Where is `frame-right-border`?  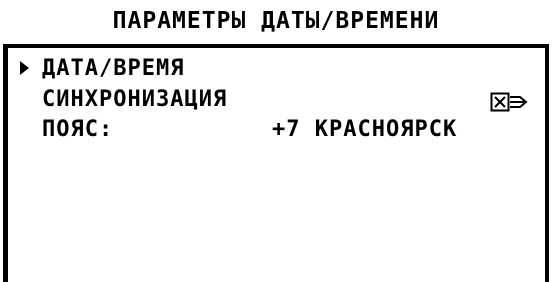
frame-right-border is located at coordinates (547, 163).